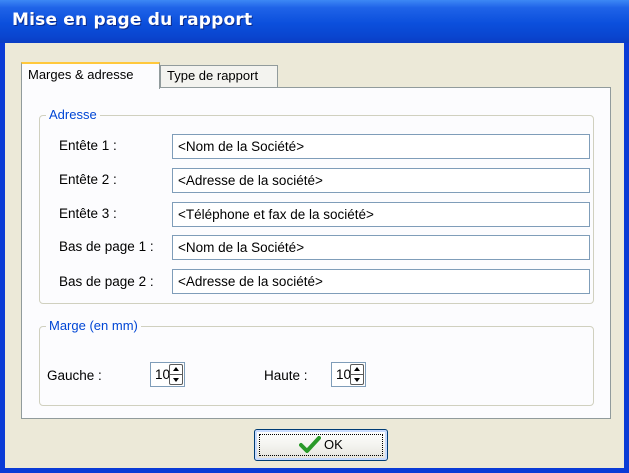 Image resolution: width=629 pixels, height=473 pixels. What do you see at coordinates (88, 179) in the screenshot?
I see `entete-2-label: Entête 2 :` at bounding box center [88, 179].